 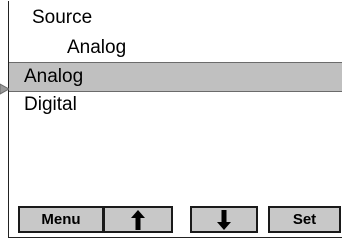 I want to click on down-button, so click(x=224, y=219).